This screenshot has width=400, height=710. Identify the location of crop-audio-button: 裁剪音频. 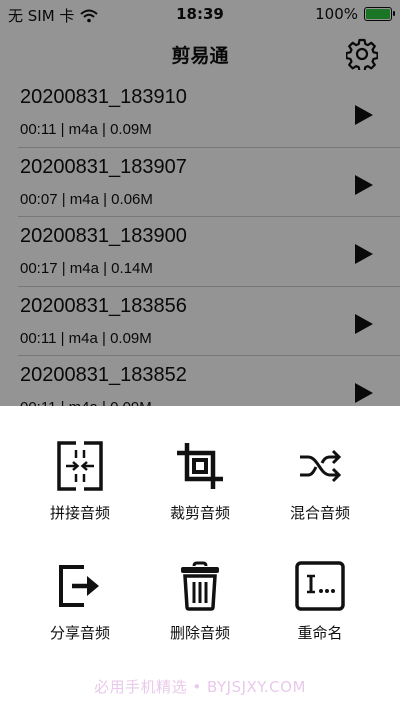
(200, 481).